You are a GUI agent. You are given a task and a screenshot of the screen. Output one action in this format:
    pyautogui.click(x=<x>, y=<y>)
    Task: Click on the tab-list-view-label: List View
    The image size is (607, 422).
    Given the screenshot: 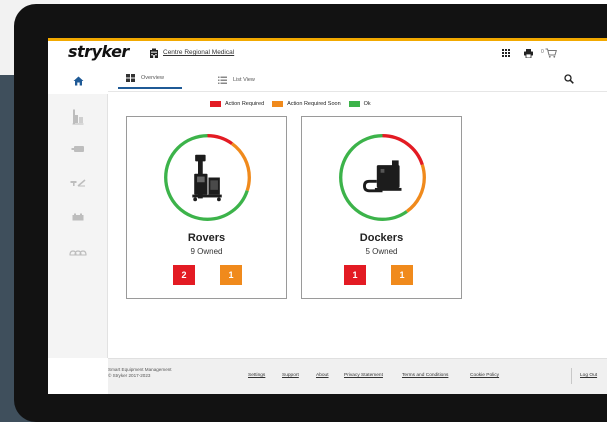 What is the action you would take?
    pyautogui.click(x=244, y=79)
    